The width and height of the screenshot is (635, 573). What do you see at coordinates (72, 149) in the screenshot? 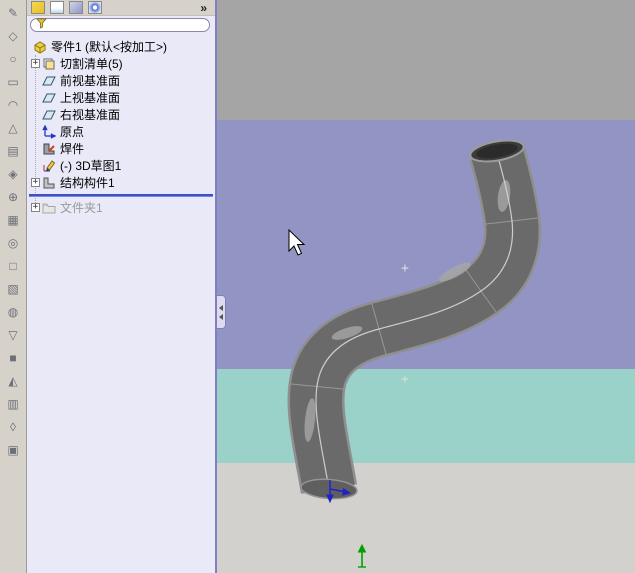
I see `tree-item-label: 焊件` at bounding box center [72, 149].